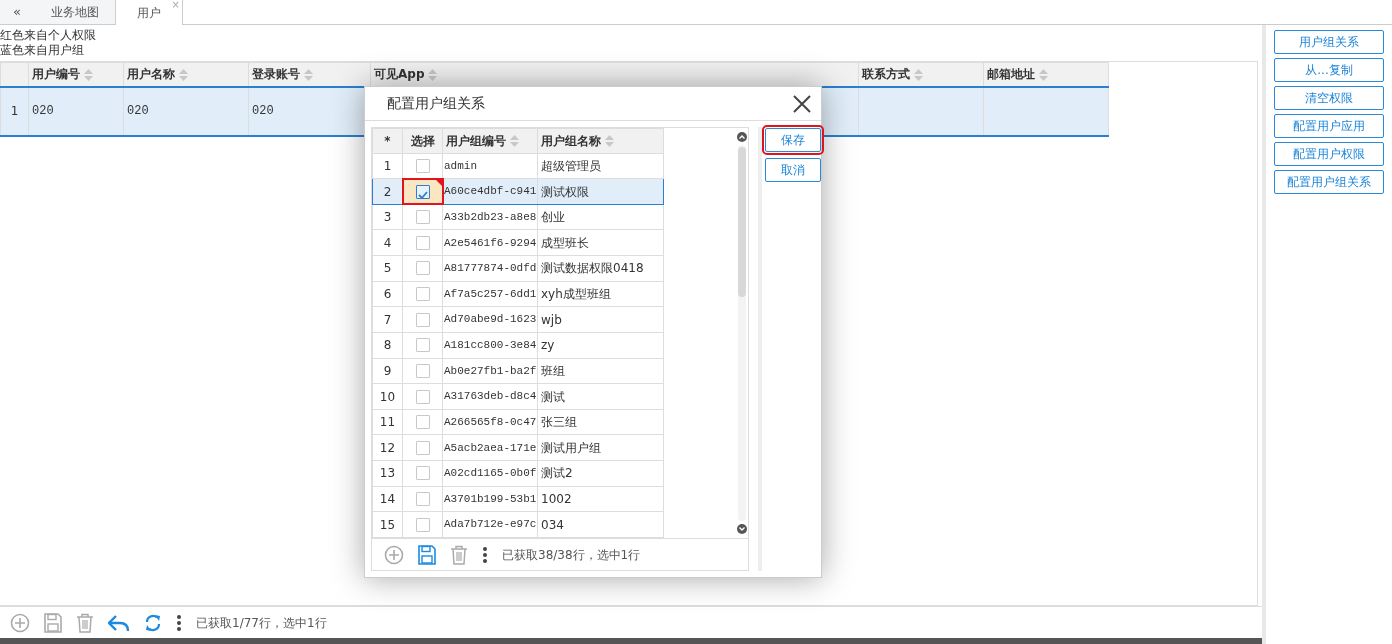 The image size is (1392, 644). What do you see at coordinates (600, 294) in the screenshot?
I see `table-cell: xyh成型班组` at bounding box center [600, 294].